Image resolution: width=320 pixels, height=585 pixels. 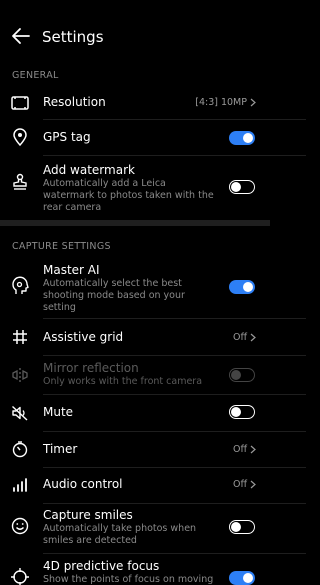 I want to click on timer-icon, so click(x=20, y=449).